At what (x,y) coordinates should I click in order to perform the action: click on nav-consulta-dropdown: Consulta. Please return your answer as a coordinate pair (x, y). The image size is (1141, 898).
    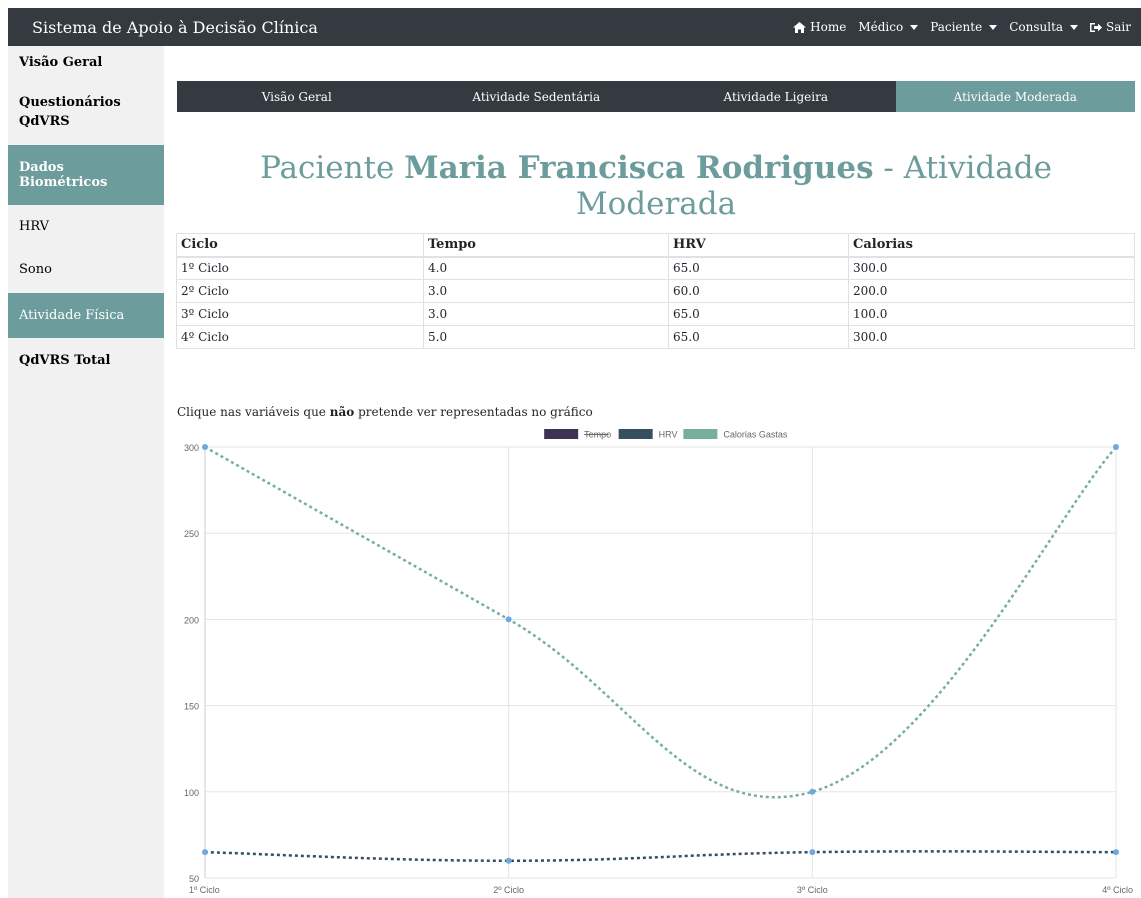
    Looking at the image, I should click on (1044, 27).